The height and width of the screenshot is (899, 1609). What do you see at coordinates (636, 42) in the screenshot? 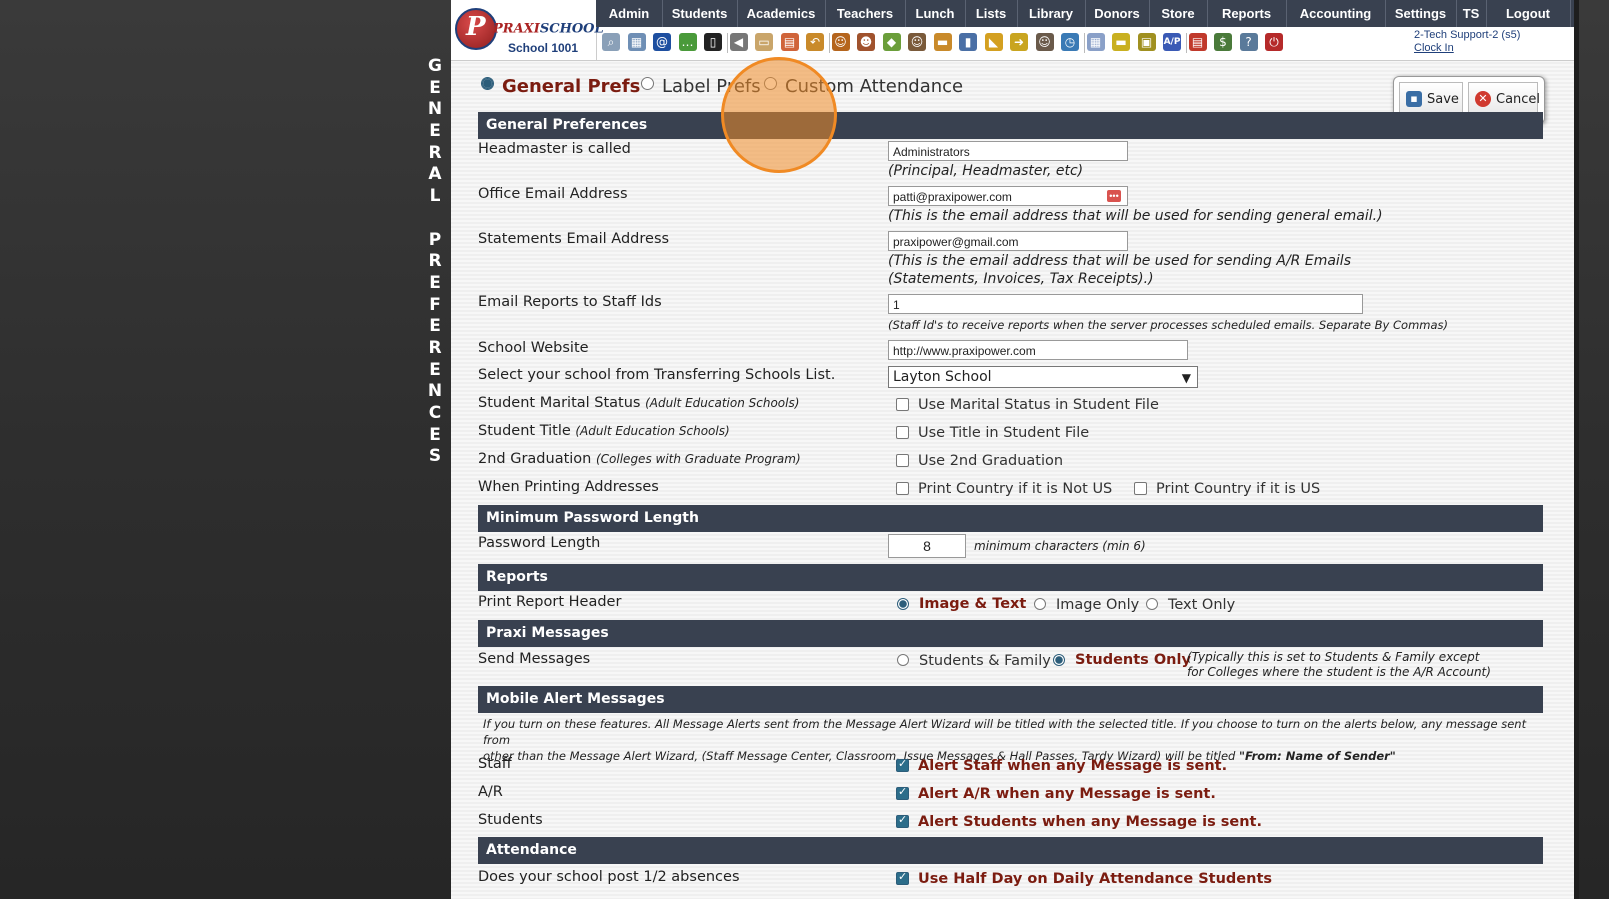
I see `grid-icon: ▦` at bounding box center [636, 42].